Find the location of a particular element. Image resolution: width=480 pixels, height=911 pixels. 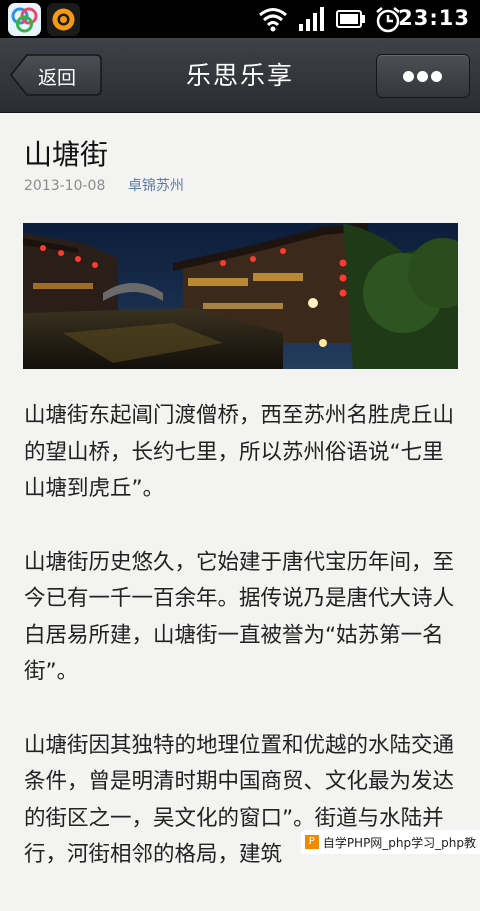

watermark-logo-icon: P is located at coordinates (311, 842).